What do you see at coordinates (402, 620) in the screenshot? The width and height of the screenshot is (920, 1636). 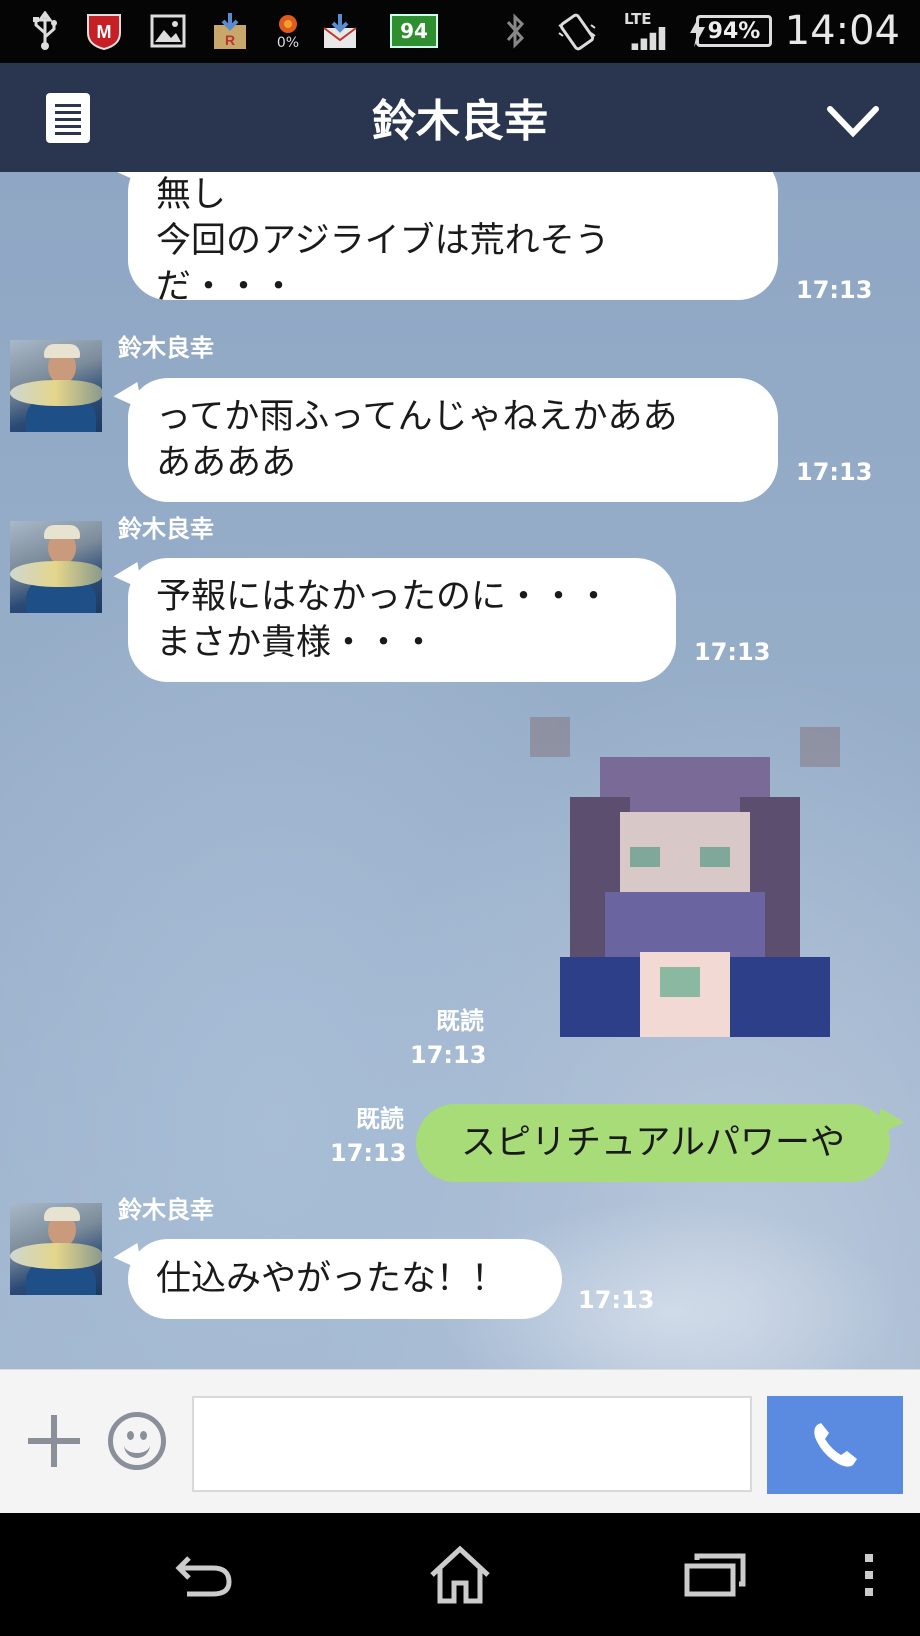 I see `message-bubble: 予報にはなかったのに・・・ まさか貴様・・・` at bounding box center [402, 620].